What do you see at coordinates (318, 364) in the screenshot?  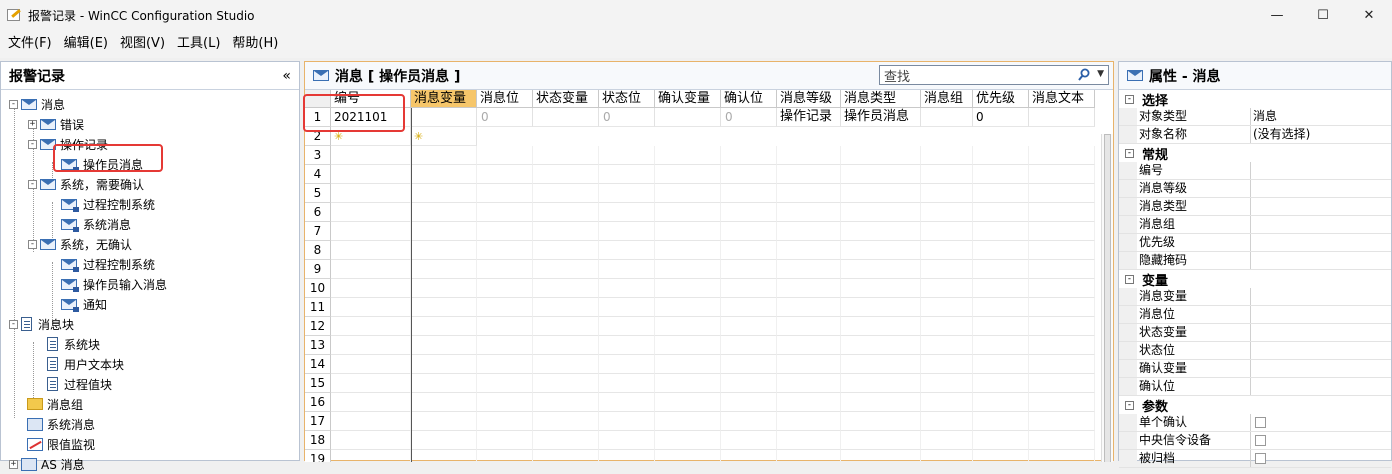 I see `row-number: 14` at bounding box center [318, 364].